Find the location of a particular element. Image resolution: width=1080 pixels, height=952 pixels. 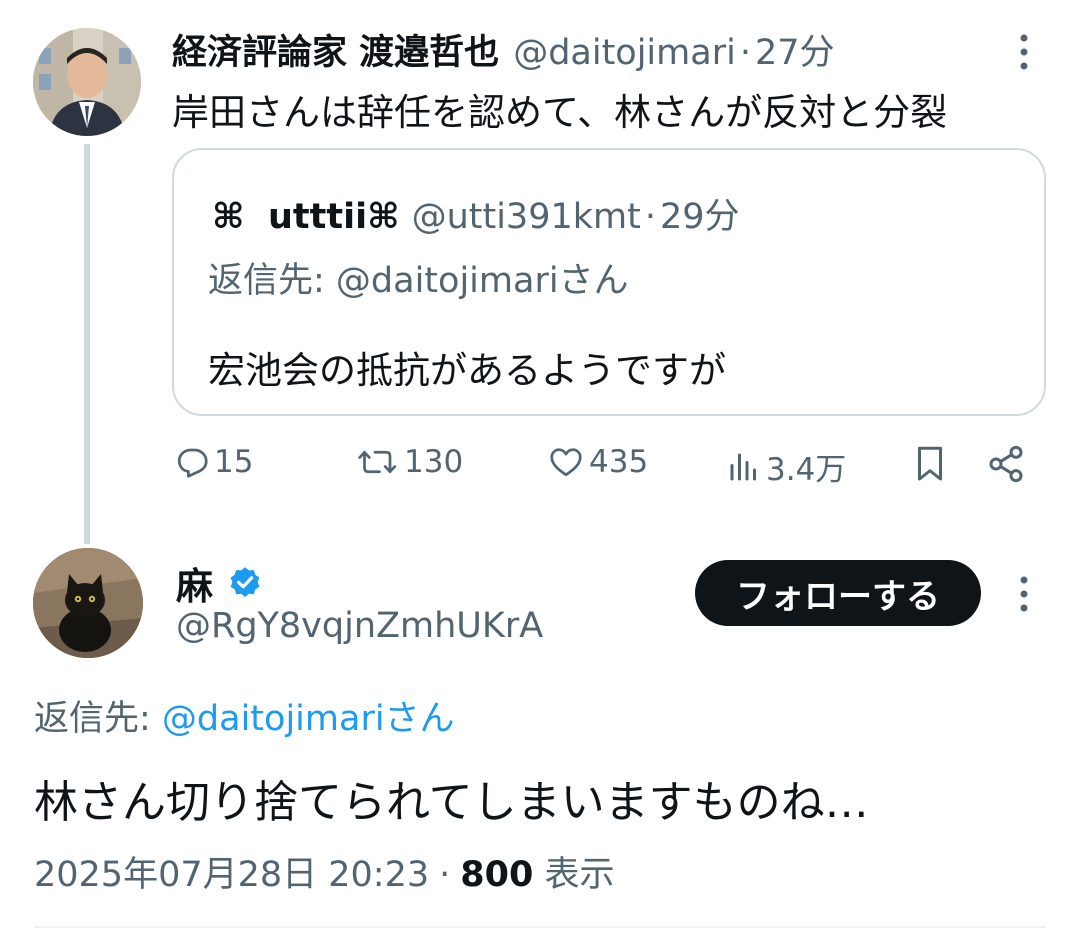

share-button is located at coordinates (1006, 464).